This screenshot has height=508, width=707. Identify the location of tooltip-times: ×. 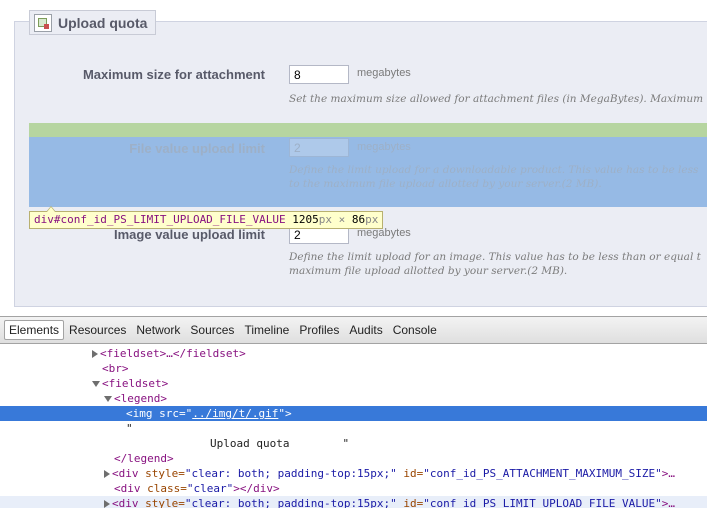
(342, 219).